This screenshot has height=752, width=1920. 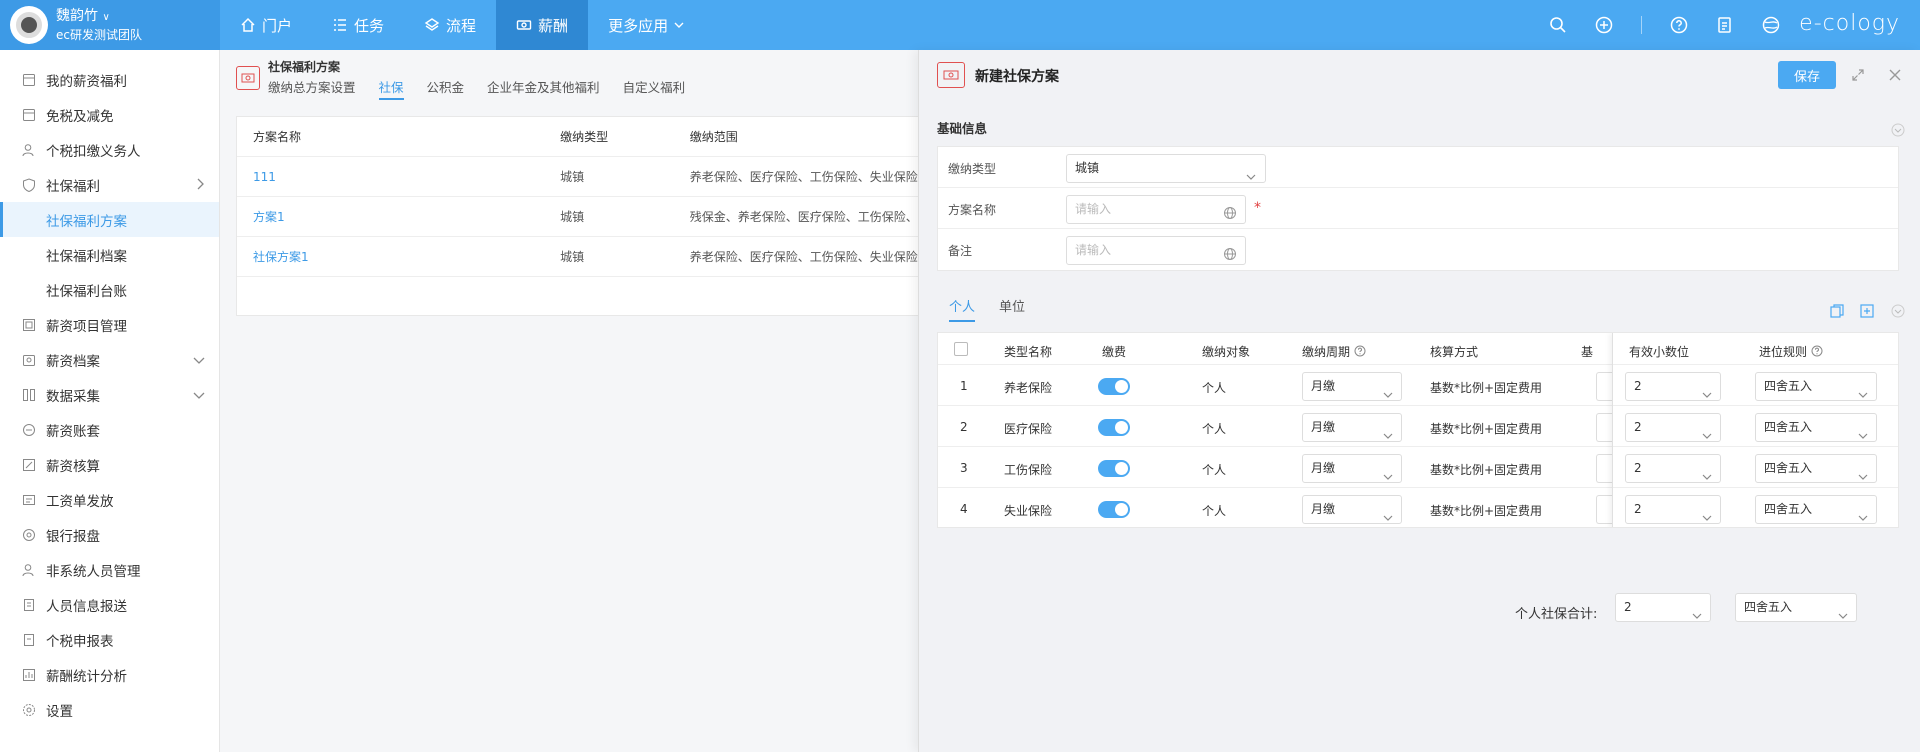 What do you see at coordinates (964, 427) in the screenshot?
I see `row-index: 2` at bounding box center [964, 427].